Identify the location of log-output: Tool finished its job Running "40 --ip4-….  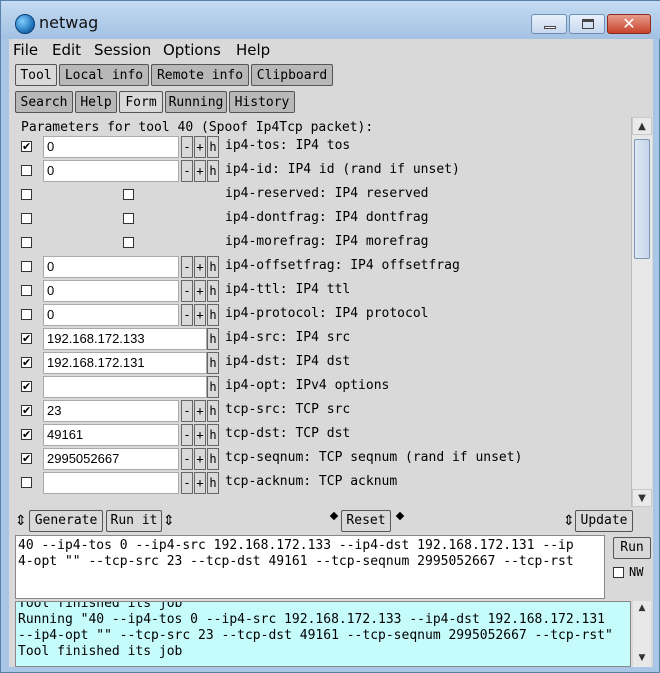
(323, 634).